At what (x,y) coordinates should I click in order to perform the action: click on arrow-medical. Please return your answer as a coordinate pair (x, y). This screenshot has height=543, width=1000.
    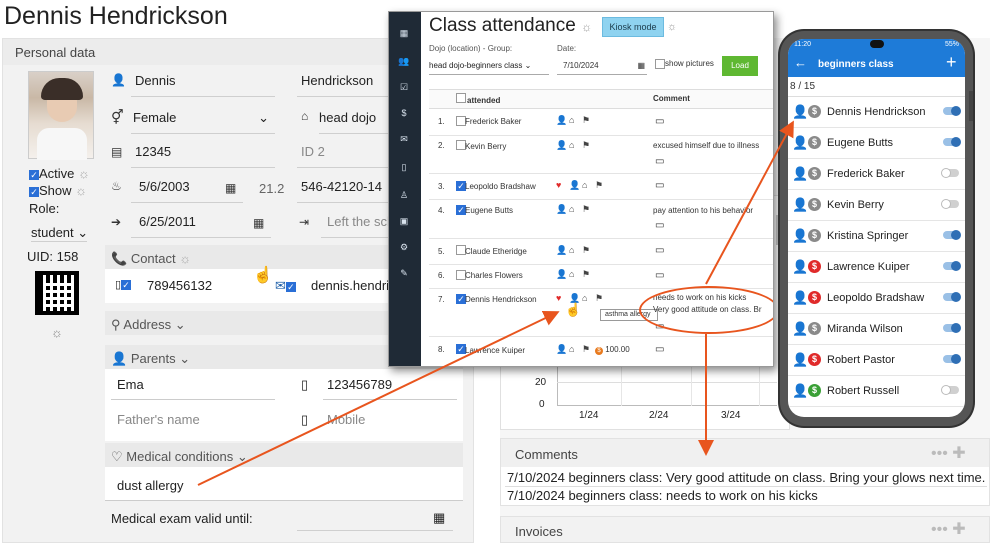
    Looking at the image, I should click on (378, 398).